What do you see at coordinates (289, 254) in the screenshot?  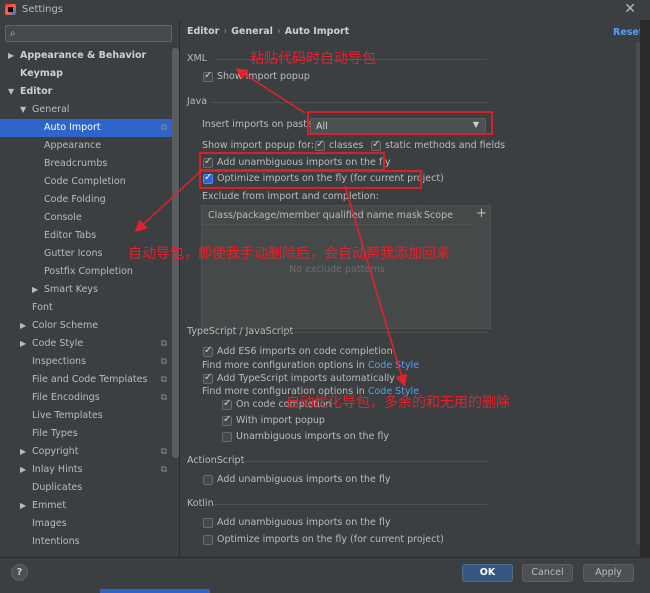 I see `annotation-auto: 自动导包，即使我手动删除后，会自动帮我添加回来` at bounding box center [289, 254].